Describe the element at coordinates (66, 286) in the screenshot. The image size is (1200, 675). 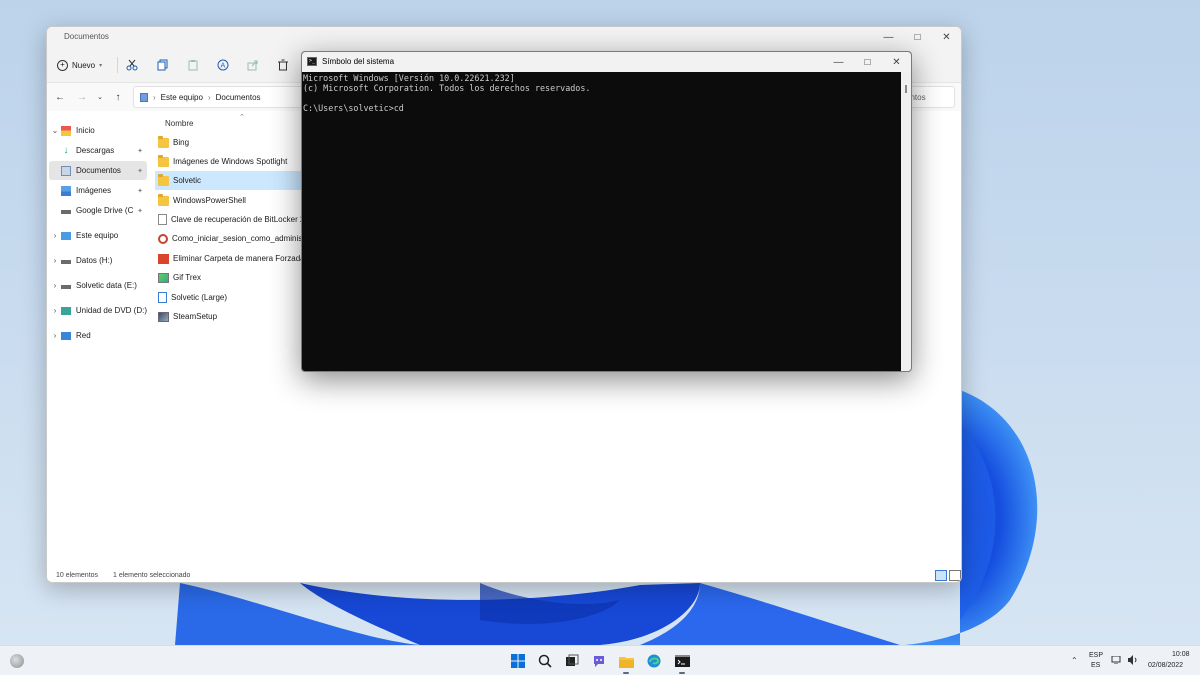
I see `disk-icon` at that location.